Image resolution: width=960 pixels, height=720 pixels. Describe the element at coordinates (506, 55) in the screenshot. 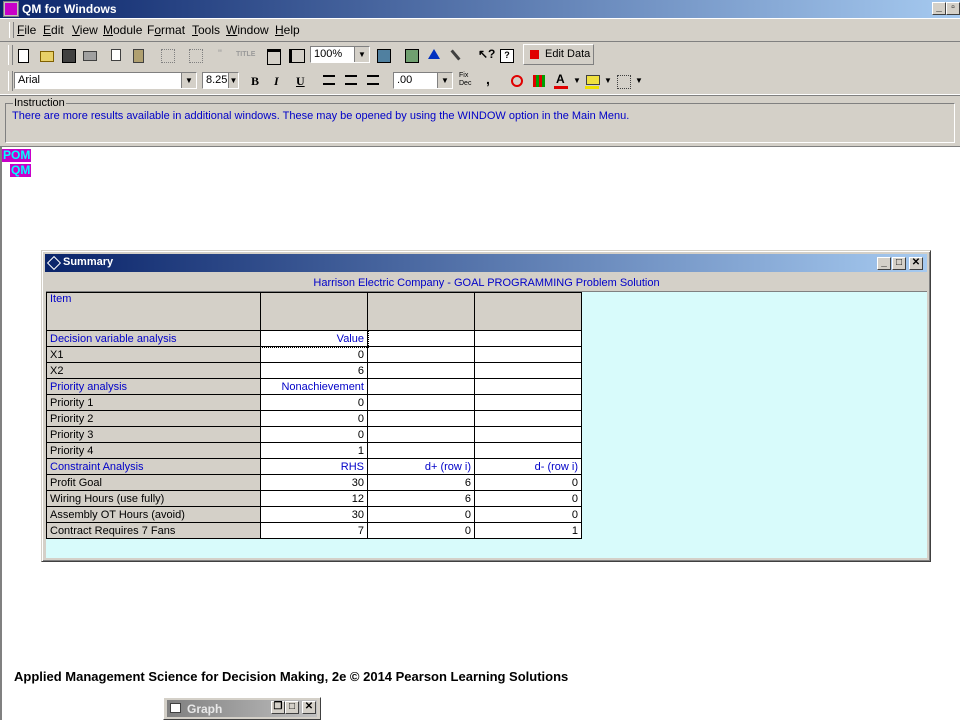

I see `help-icon: ?` at that location.